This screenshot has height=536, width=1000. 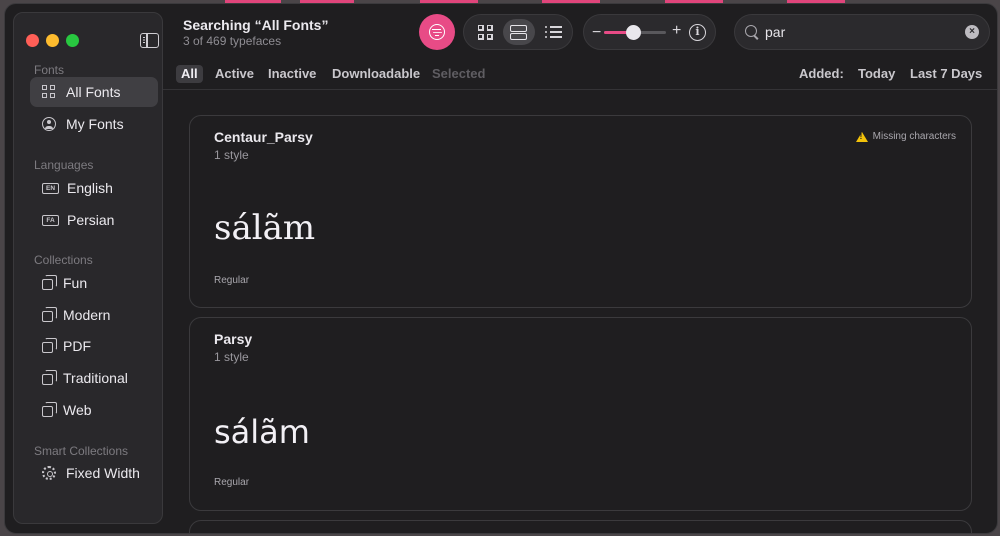 I want to click on section-heading-fonts: Fonts, so click(x=49, y=70).